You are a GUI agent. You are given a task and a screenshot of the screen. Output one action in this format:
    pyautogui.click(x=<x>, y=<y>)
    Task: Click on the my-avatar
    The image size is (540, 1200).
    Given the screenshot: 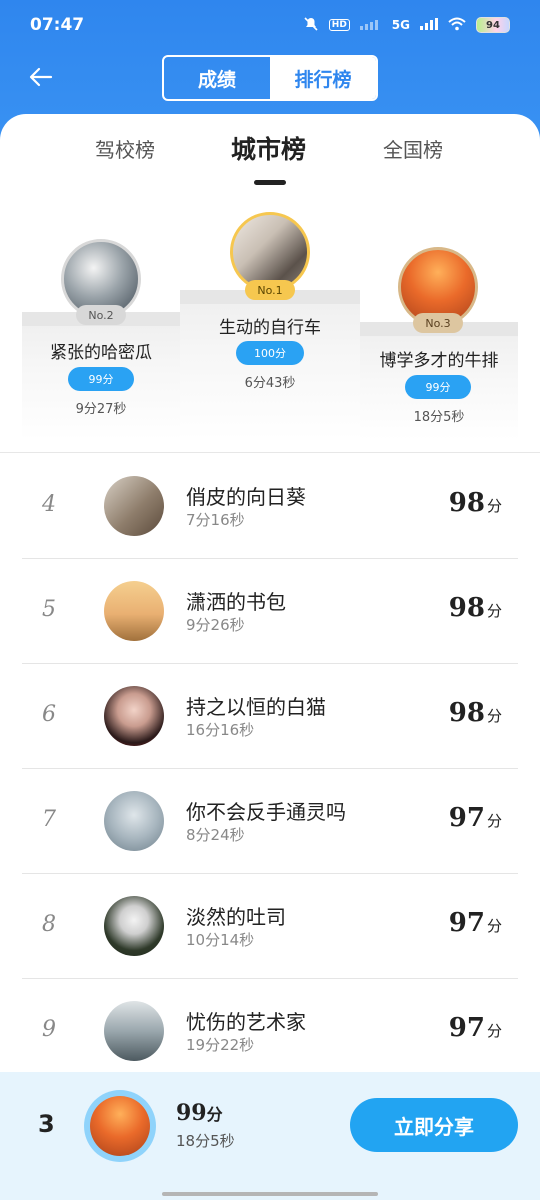 What is the action you would take?
    pyautogui.click(x=120, y=1126)
    